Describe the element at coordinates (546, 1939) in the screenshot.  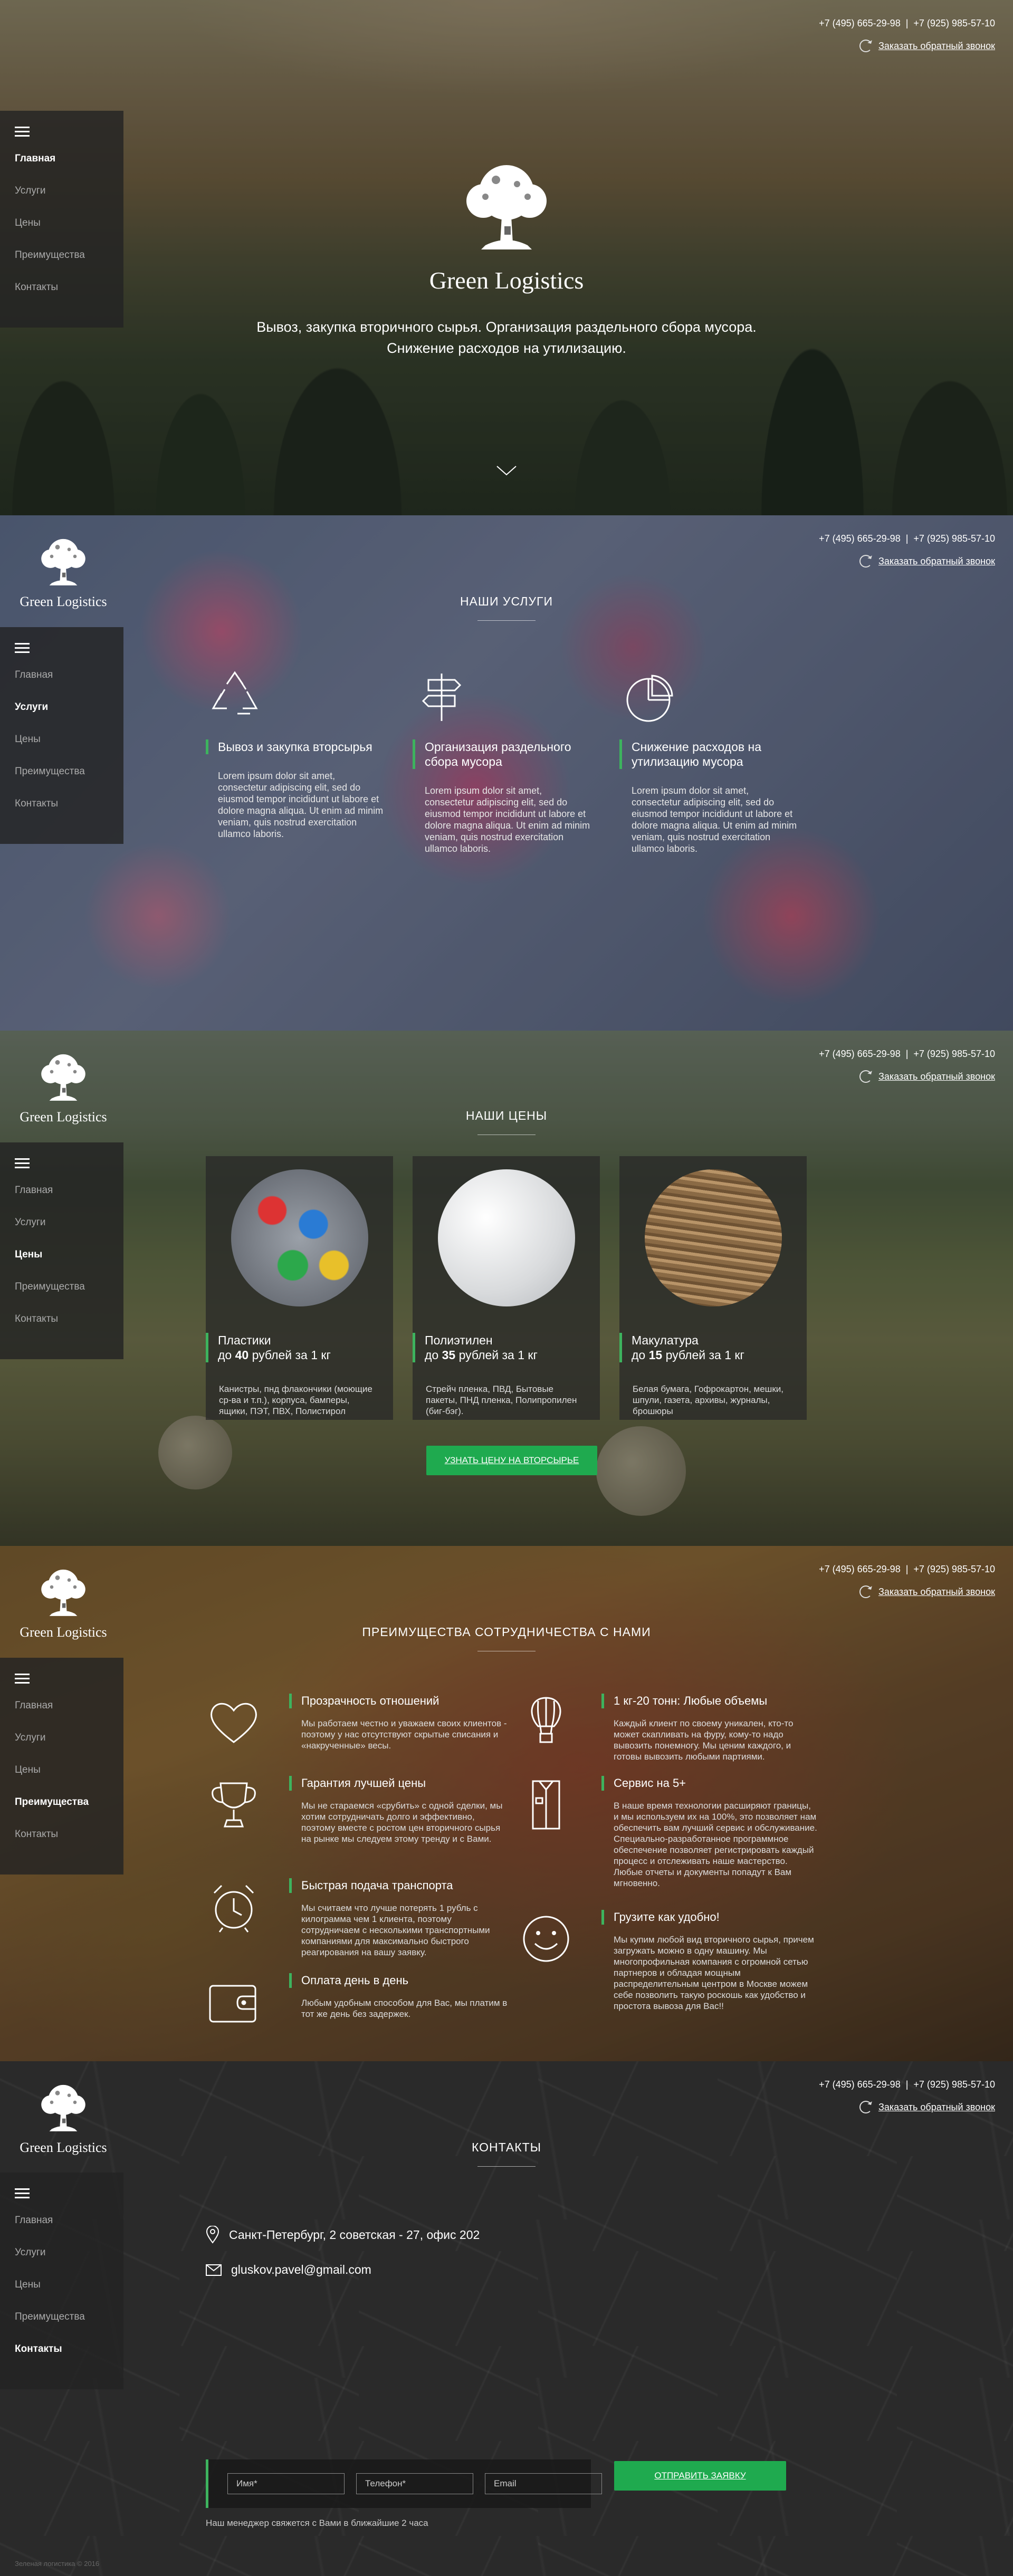
I see `smiley-icon` at that location.